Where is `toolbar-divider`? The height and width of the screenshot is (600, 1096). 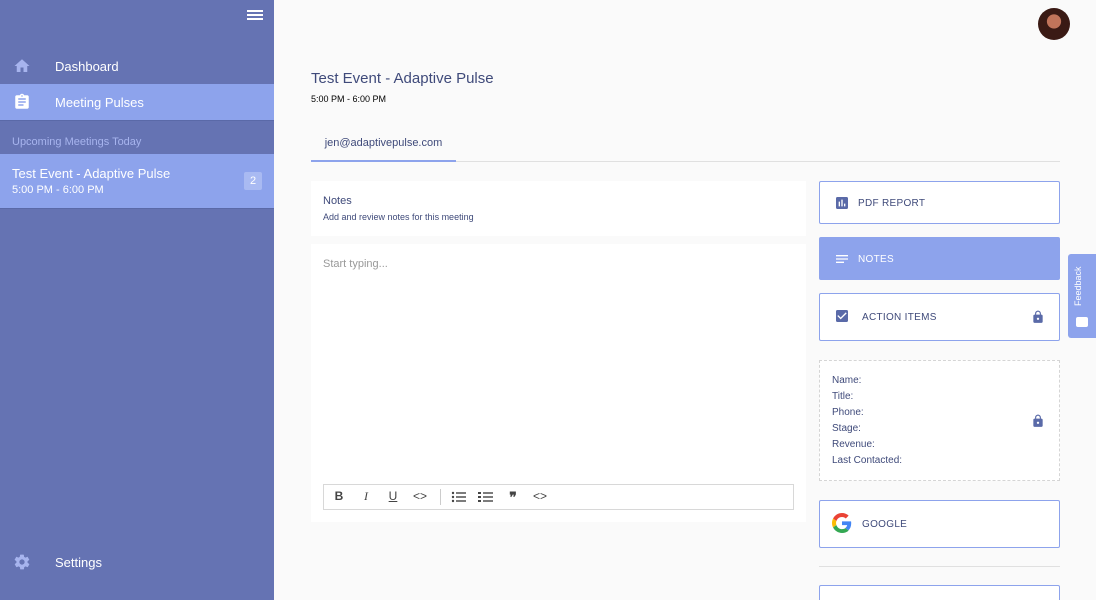 toolbar-divider is located at coordinates (440, 497).